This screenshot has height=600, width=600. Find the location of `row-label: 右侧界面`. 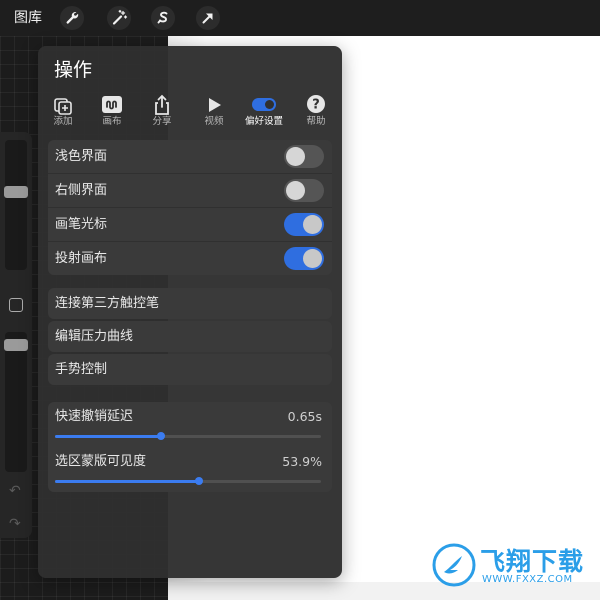

row-label: 右侧界面 is located at coordinates (81, 190).